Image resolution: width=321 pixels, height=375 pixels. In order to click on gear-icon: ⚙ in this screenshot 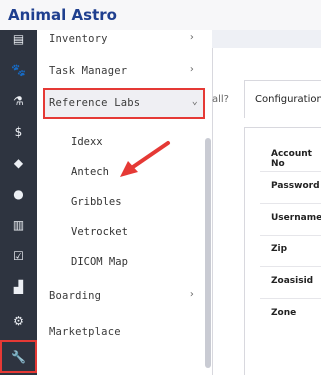, I will do `click(18, 321)`.